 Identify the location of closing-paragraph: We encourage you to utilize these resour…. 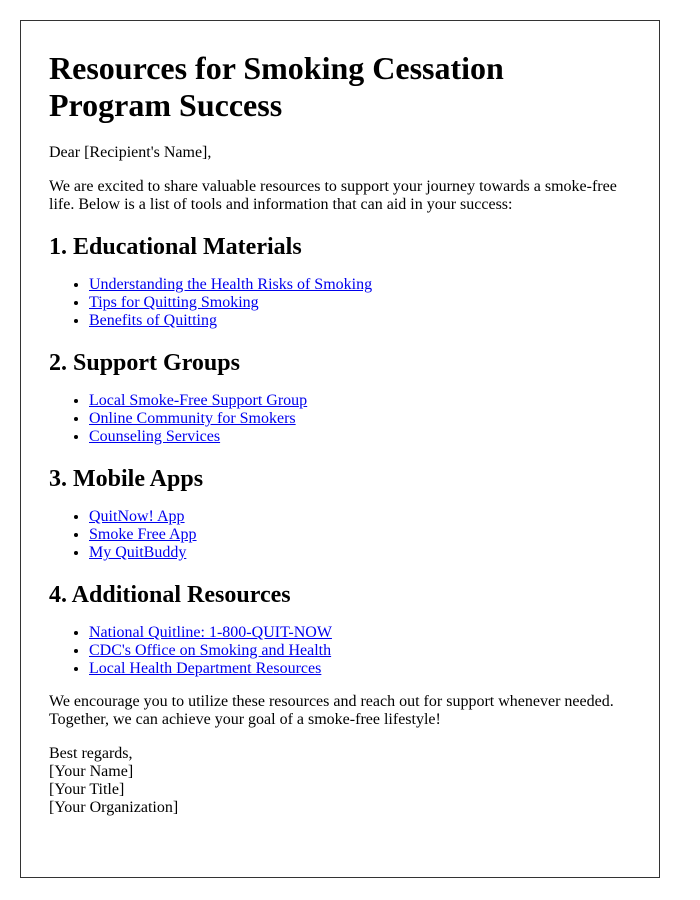
(331, 710).